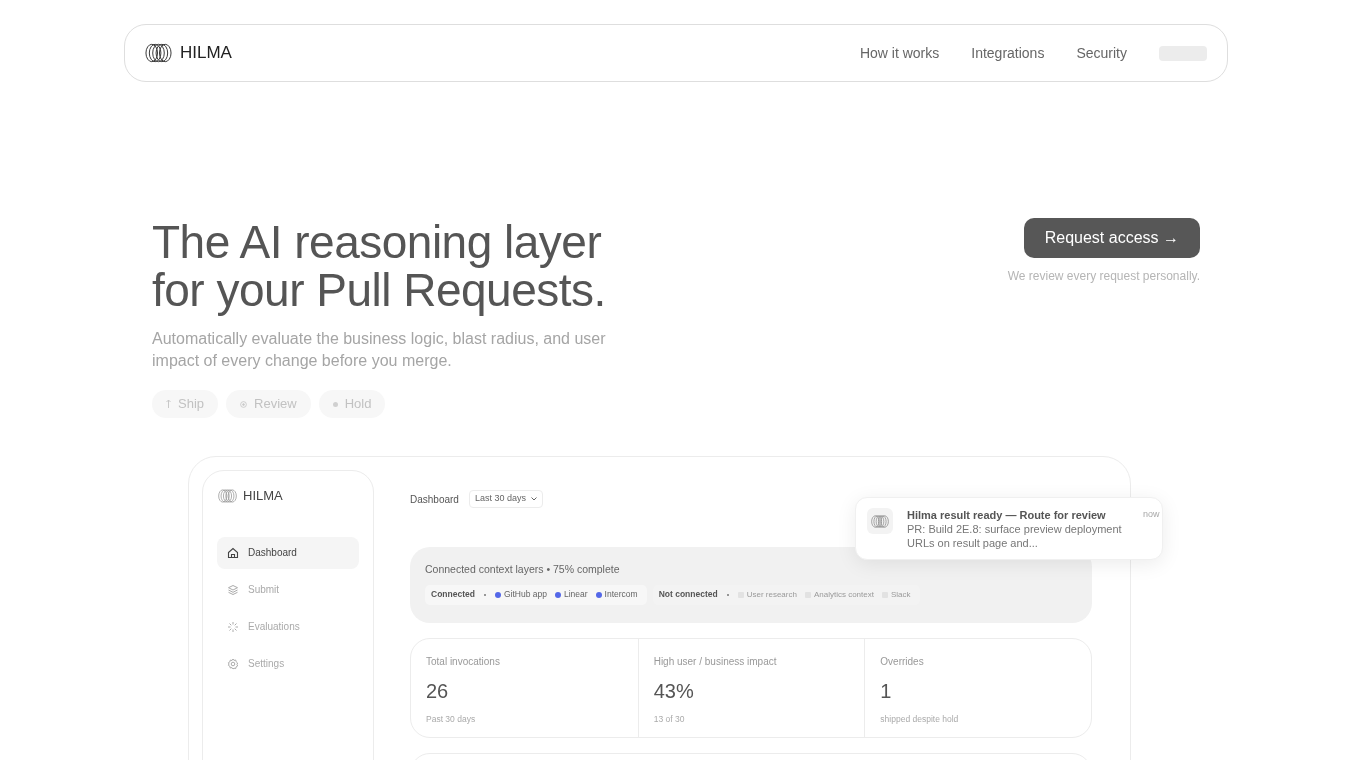  I want to click on integration-label: Slack, so click(900, 594).